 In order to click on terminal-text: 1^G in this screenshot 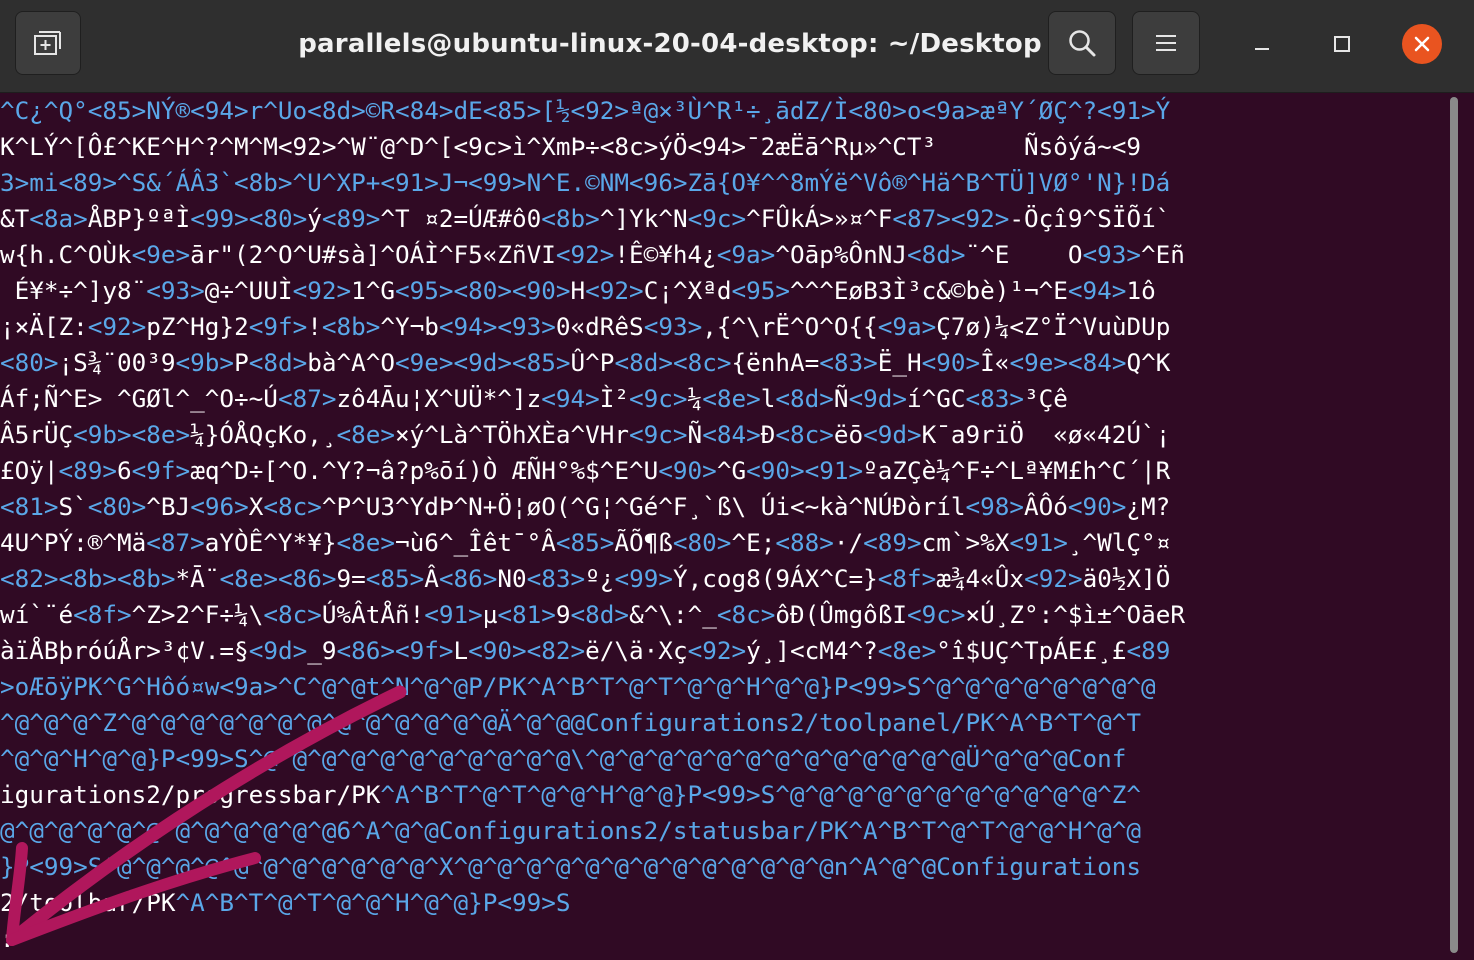, I will do `click(373, 290)`.